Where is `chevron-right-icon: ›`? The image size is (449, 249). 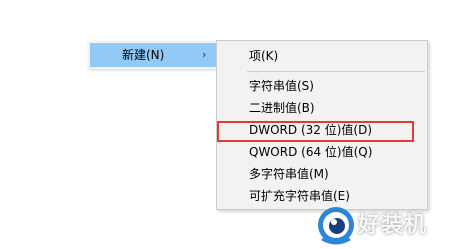
chevron-right-icon: › is located at coordinates (204, 54).